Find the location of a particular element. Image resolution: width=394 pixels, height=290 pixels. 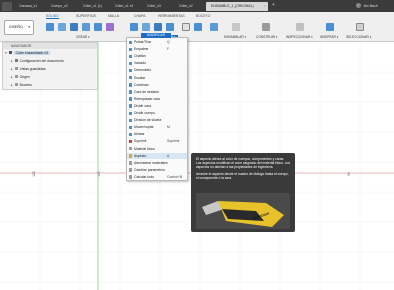

tab-sketch: BOCETO is located at coordinates (203, 16).